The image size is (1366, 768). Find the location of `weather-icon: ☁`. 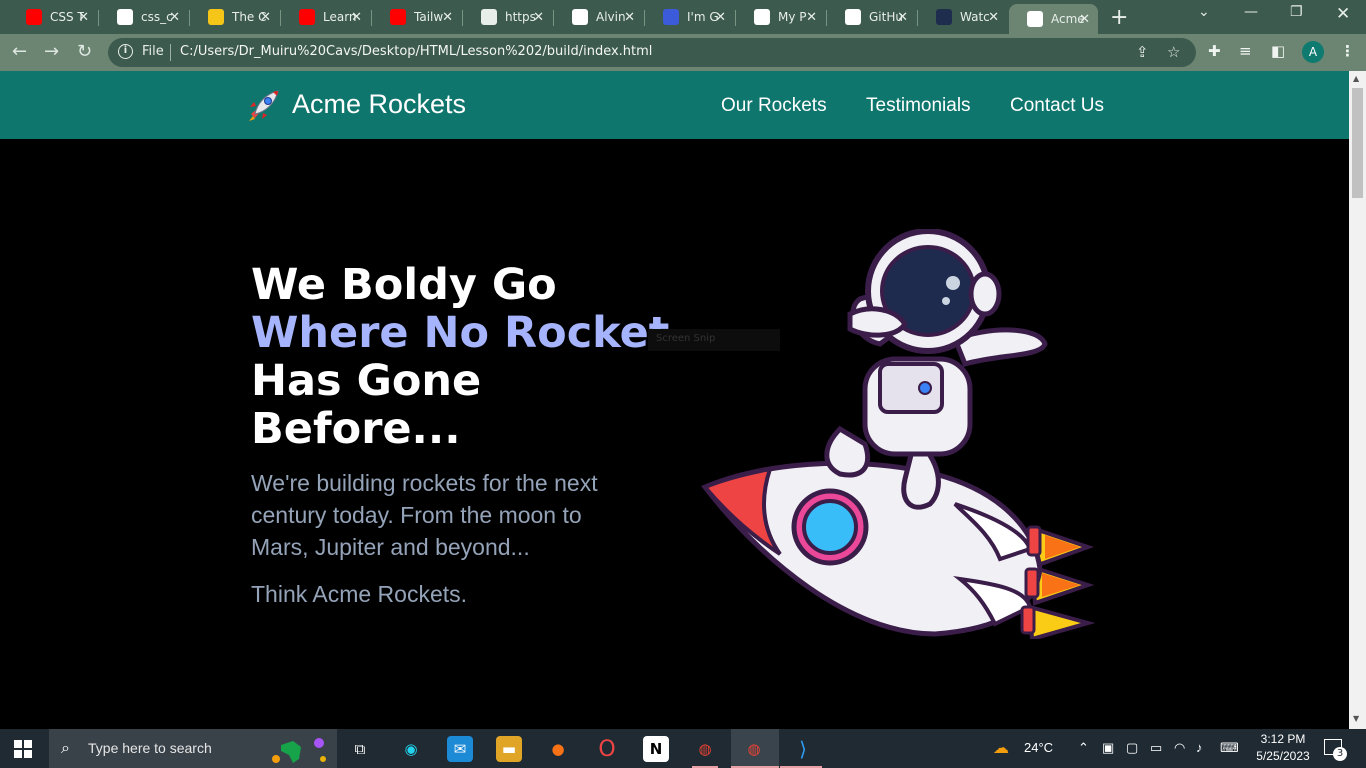

weather-icon: ☁ is located at coordinates (1001, 748).